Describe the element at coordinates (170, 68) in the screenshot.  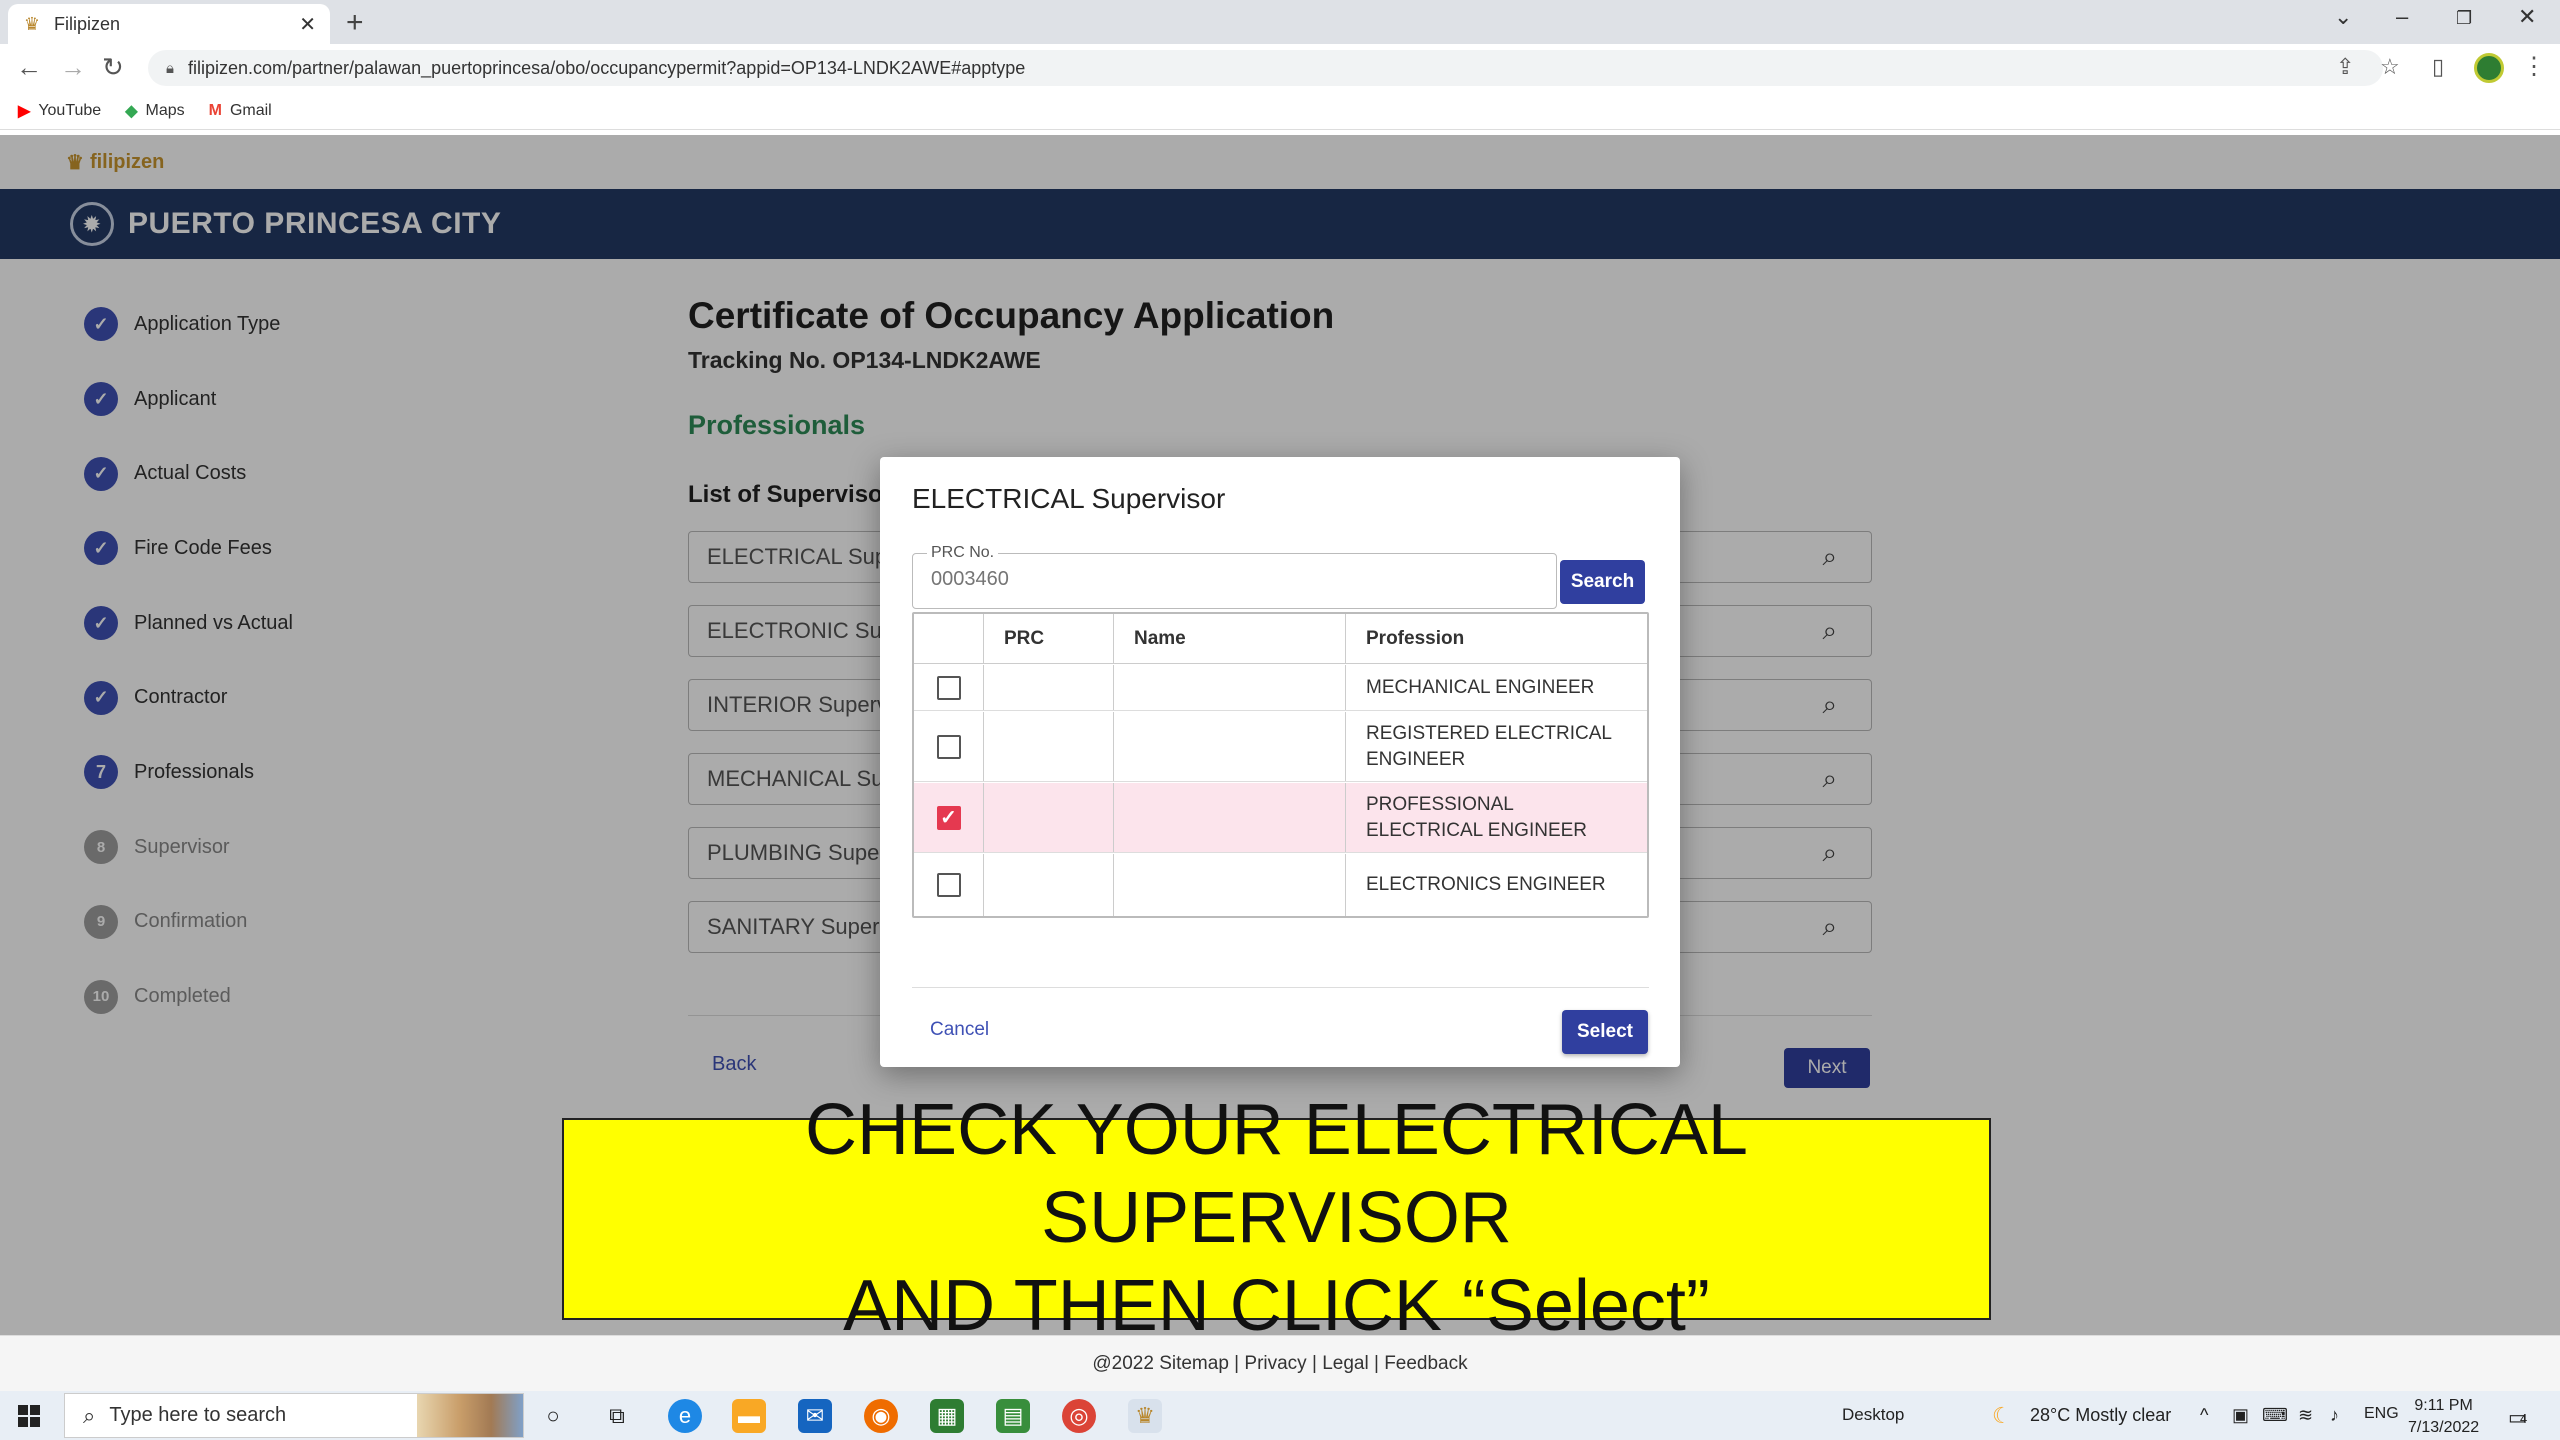
I see `lock-icon: 🔒︎` at that location.